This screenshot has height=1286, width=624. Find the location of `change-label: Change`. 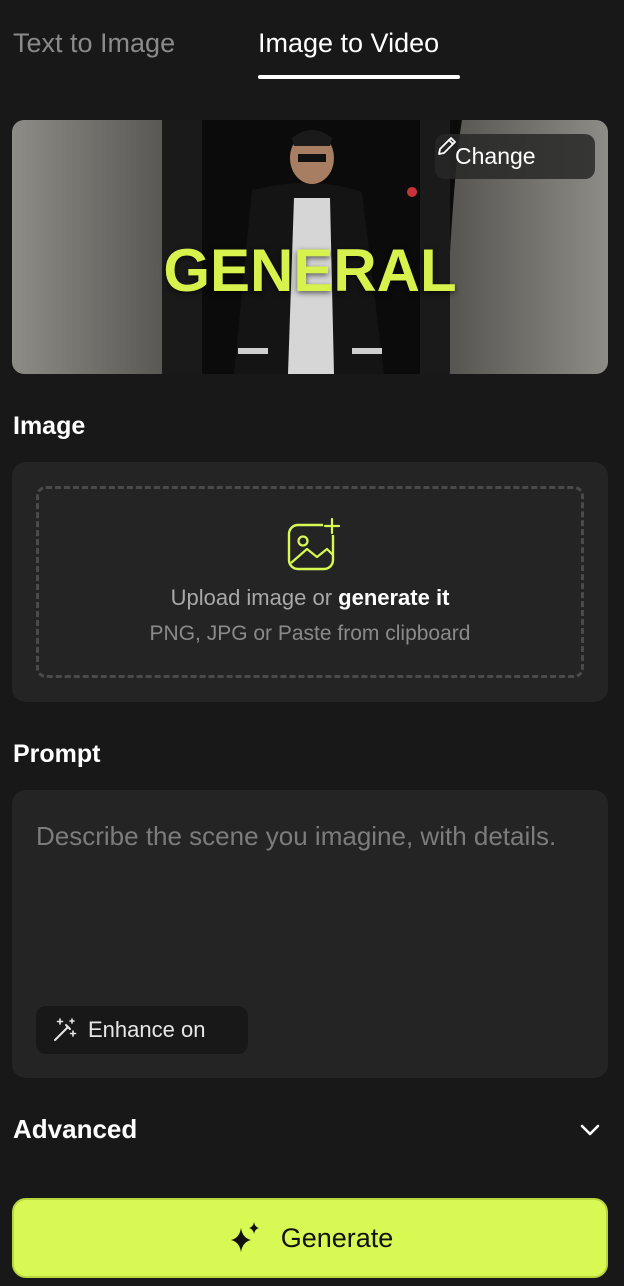

change-label: Change is located at coordinates (495, 156).